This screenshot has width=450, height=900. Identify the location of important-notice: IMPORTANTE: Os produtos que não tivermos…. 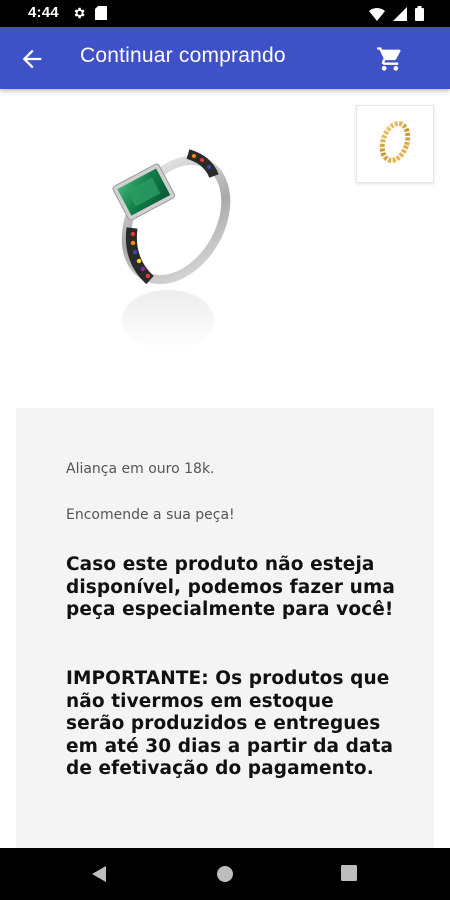
(230, 723).